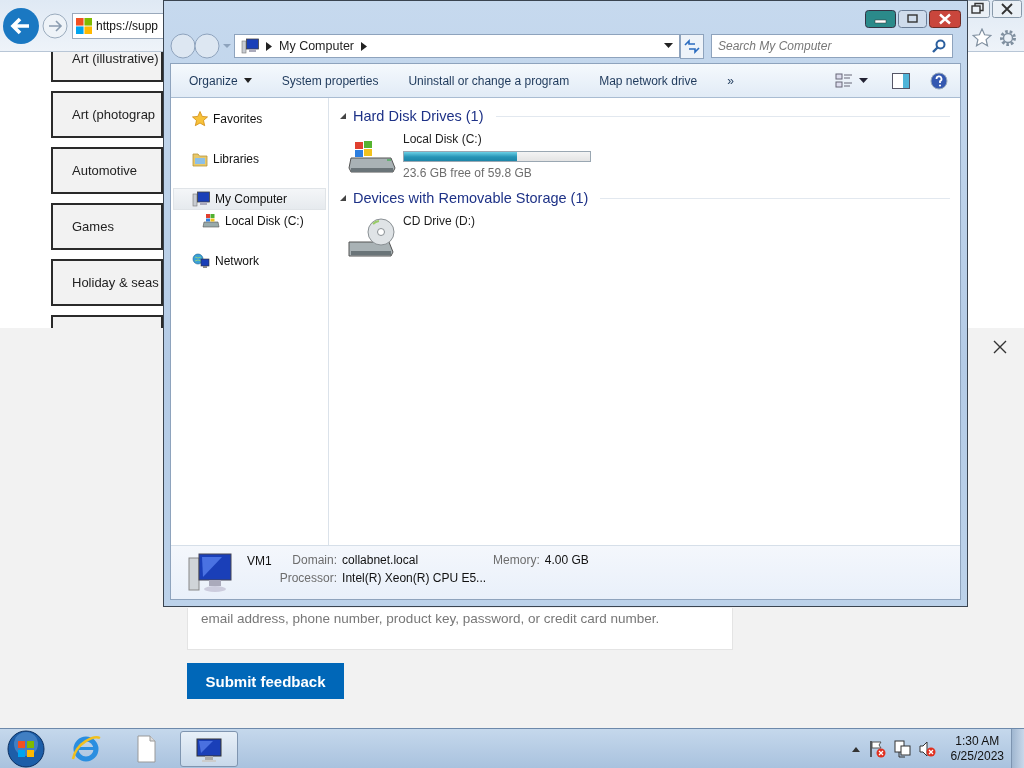 Image resolution: width=1024 pixels, height=768 pixels. What do you see at coordinates (730, 80) in the screenshot?
I see `toolbar-button: »` at bounding box center [730, 80].